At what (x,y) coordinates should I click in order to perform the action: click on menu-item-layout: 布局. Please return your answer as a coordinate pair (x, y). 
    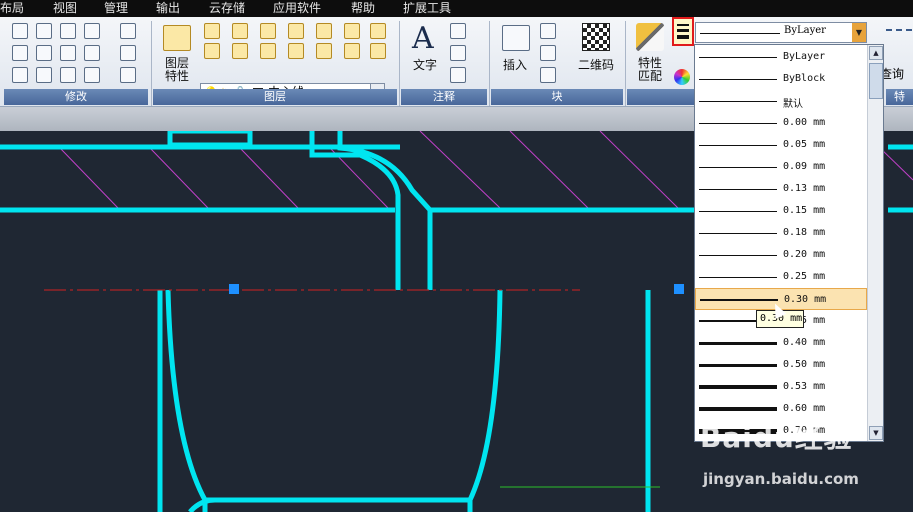
    Looking at the image, I should click on (12, 8).